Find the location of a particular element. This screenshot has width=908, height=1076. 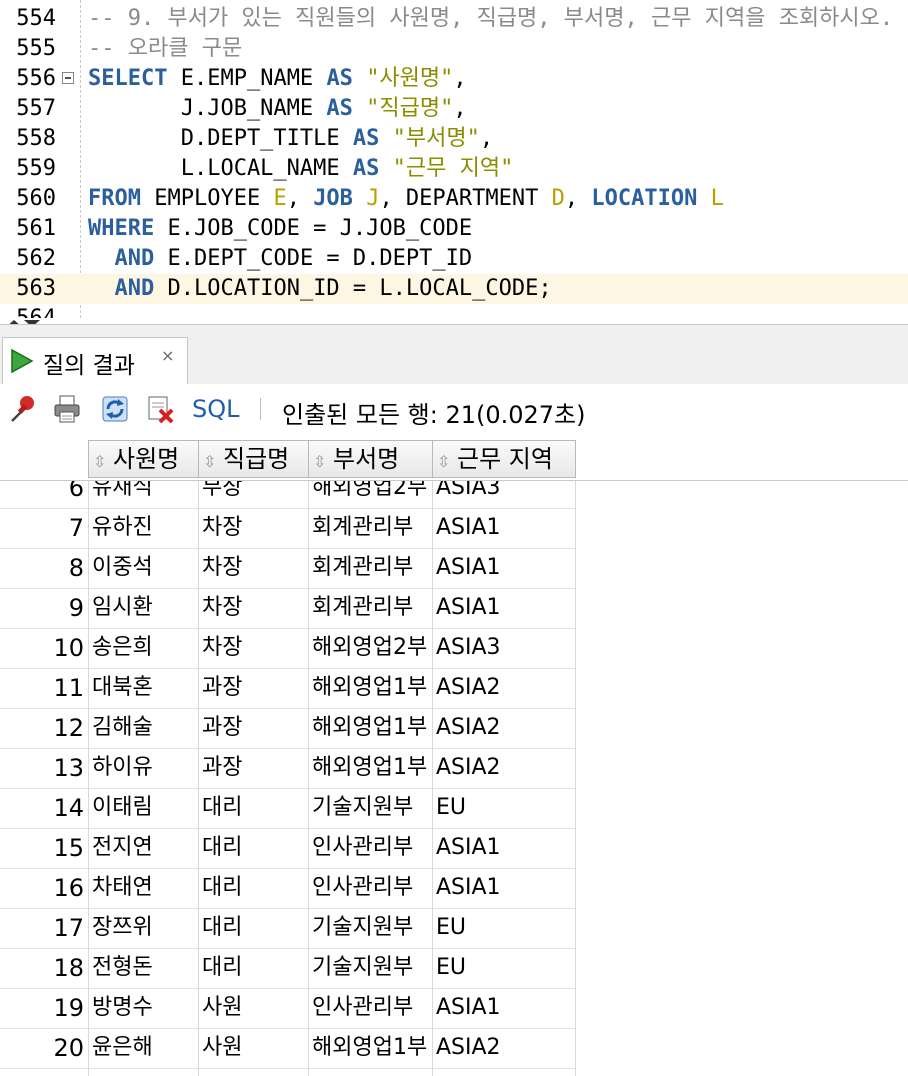

table-row: 7 유하진 차장 회계관리부 ASIA1 is located at coordinates (288, 528).